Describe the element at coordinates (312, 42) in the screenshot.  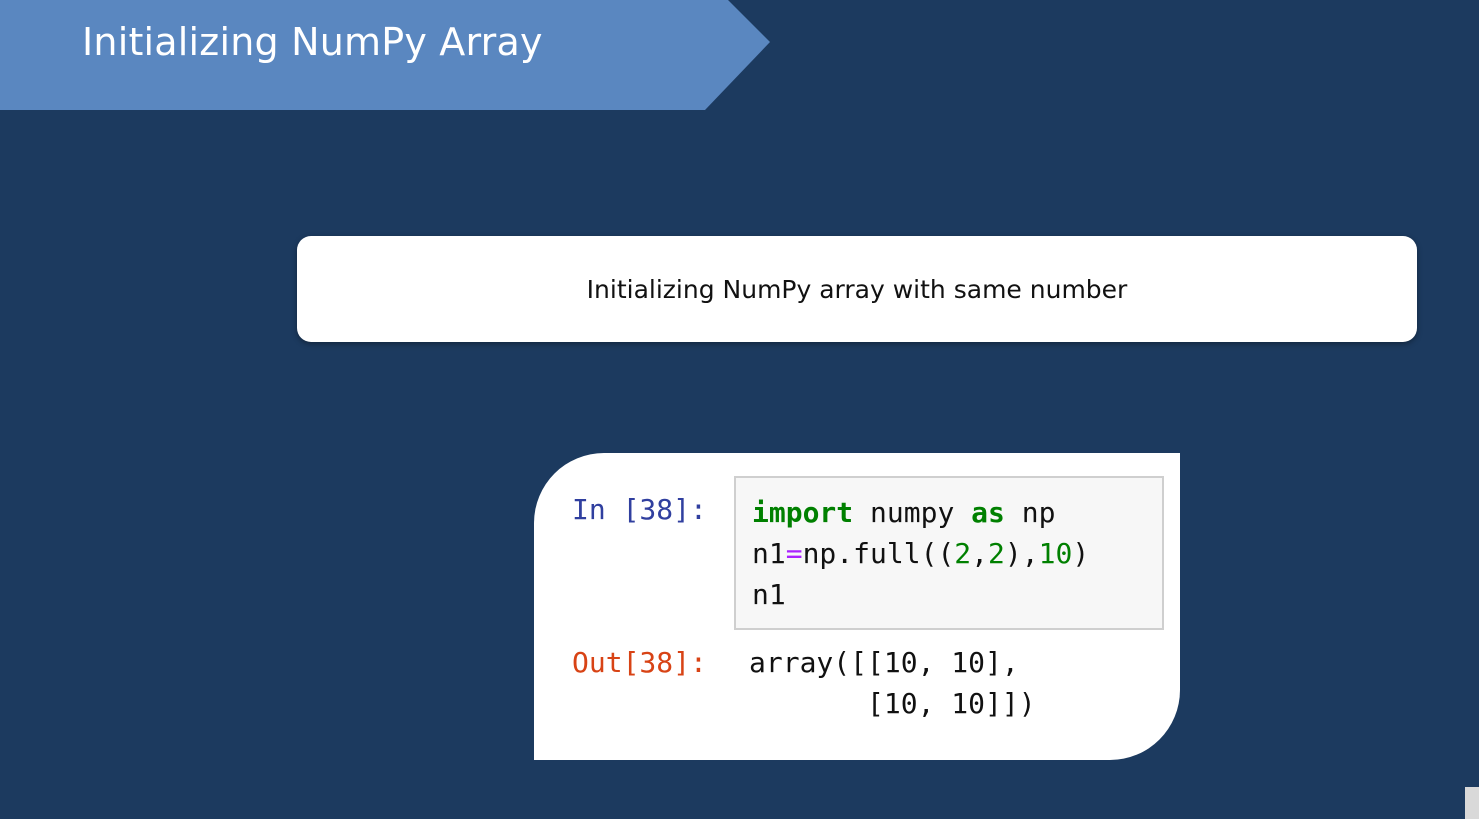
I see `slide-title: Initializing NumPy Array` at that location.